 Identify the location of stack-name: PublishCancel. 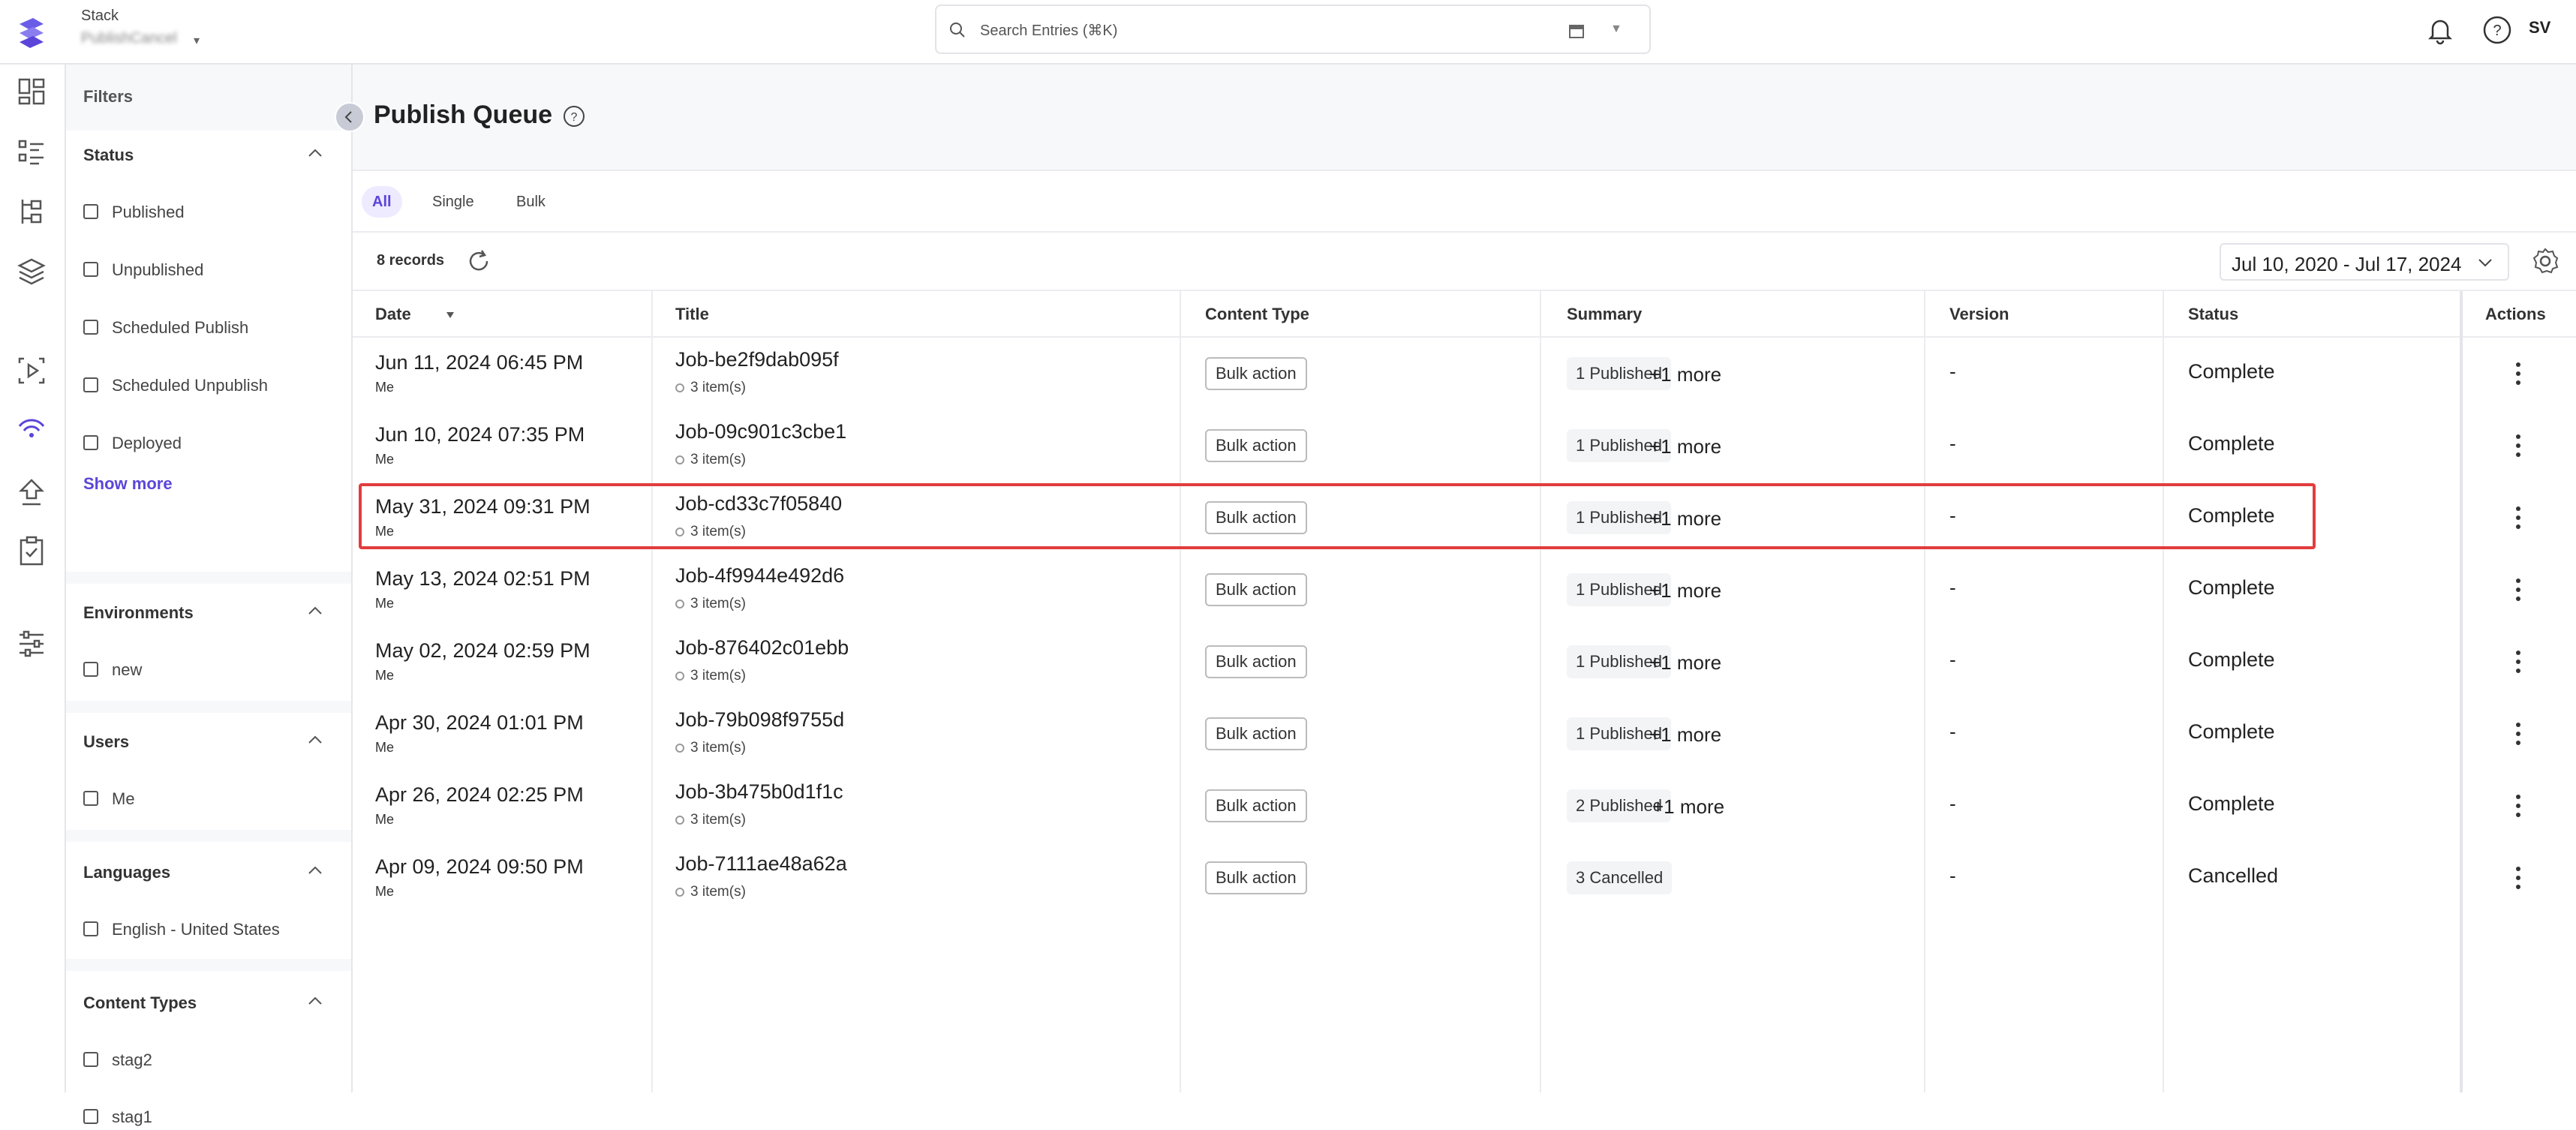
(129, 38).